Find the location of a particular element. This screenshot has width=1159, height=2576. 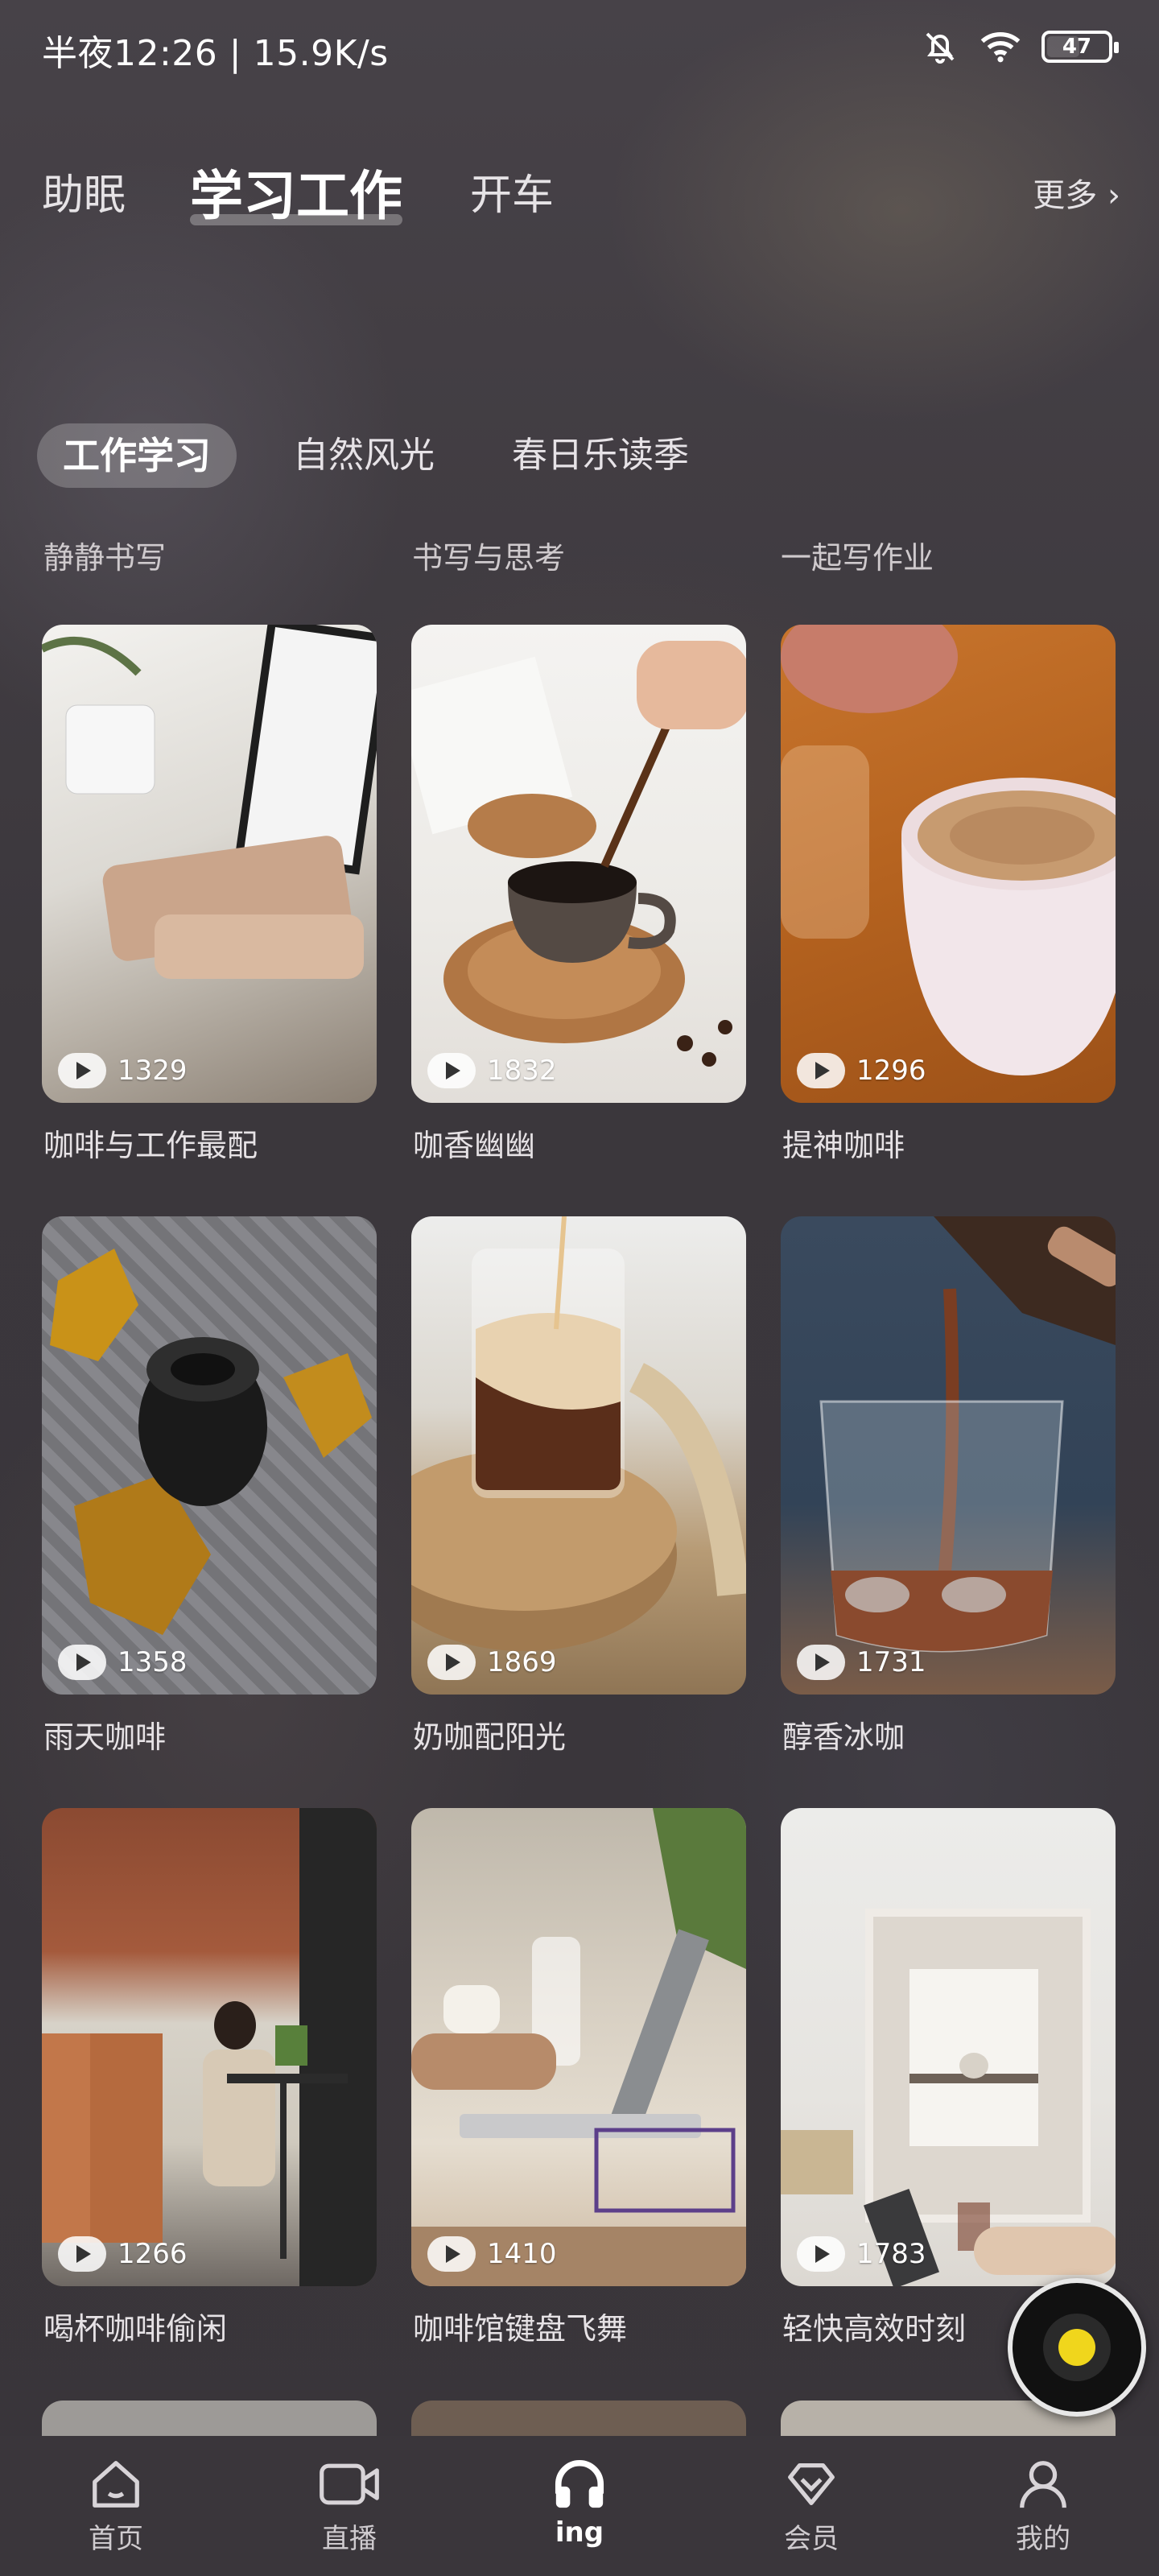

nav-vip: 会员 is located at coordinates (811, 2504).